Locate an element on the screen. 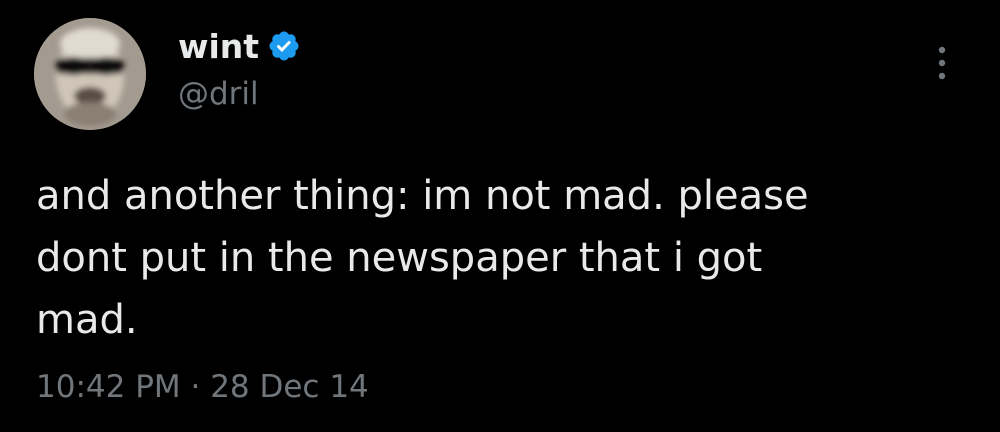  more-options-icon is located at coordinates (942, 64).